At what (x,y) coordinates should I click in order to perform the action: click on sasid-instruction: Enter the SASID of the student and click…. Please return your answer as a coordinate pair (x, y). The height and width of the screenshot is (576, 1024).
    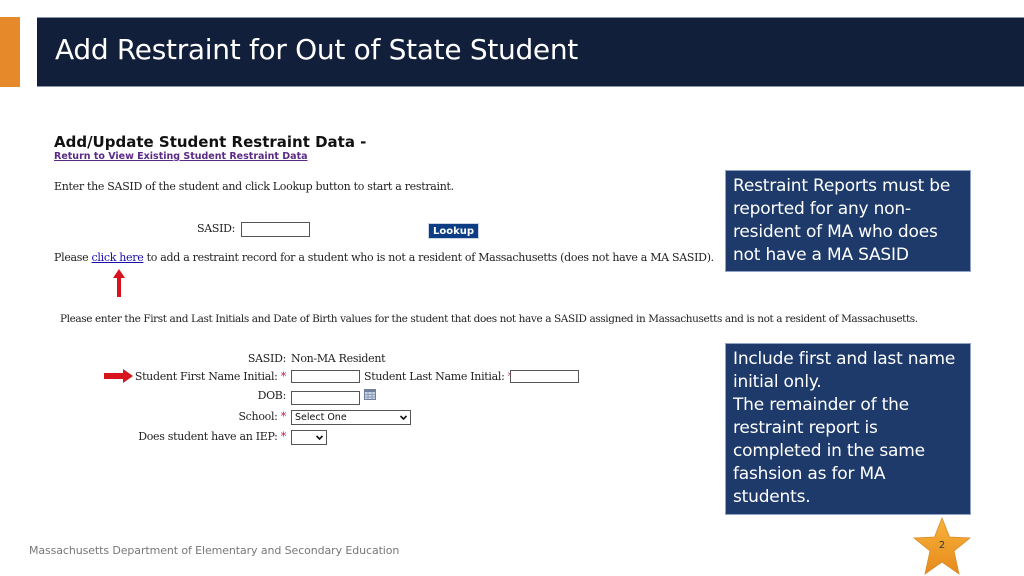
    Looking at the image, I should click on (254, 186).